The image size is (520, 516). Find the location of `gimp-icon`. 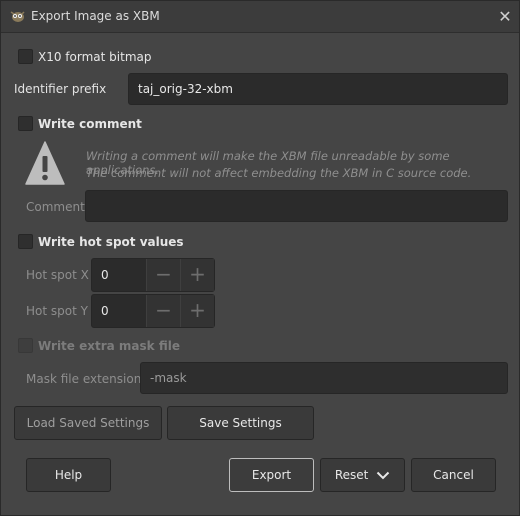

gimp-icon is located at coordinates (17, 16).